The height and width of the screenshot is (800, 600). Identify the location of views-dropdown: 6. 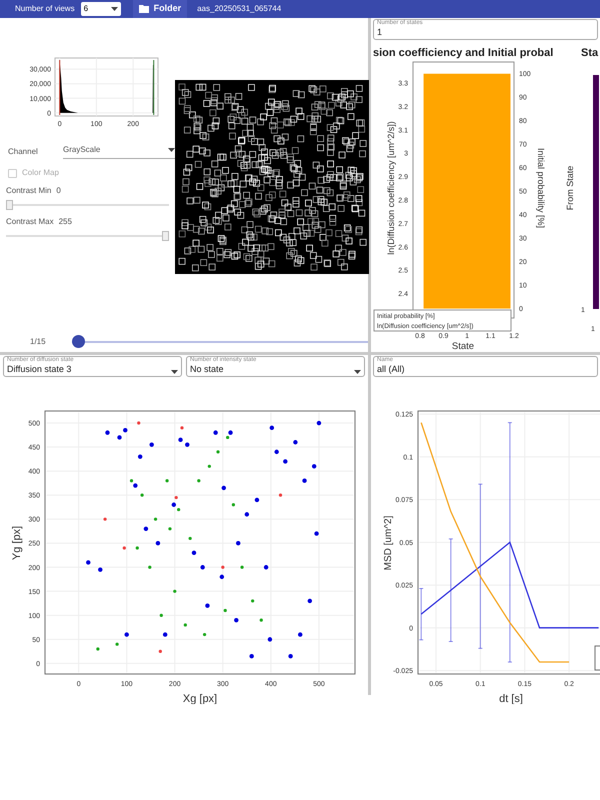
(100, 9).